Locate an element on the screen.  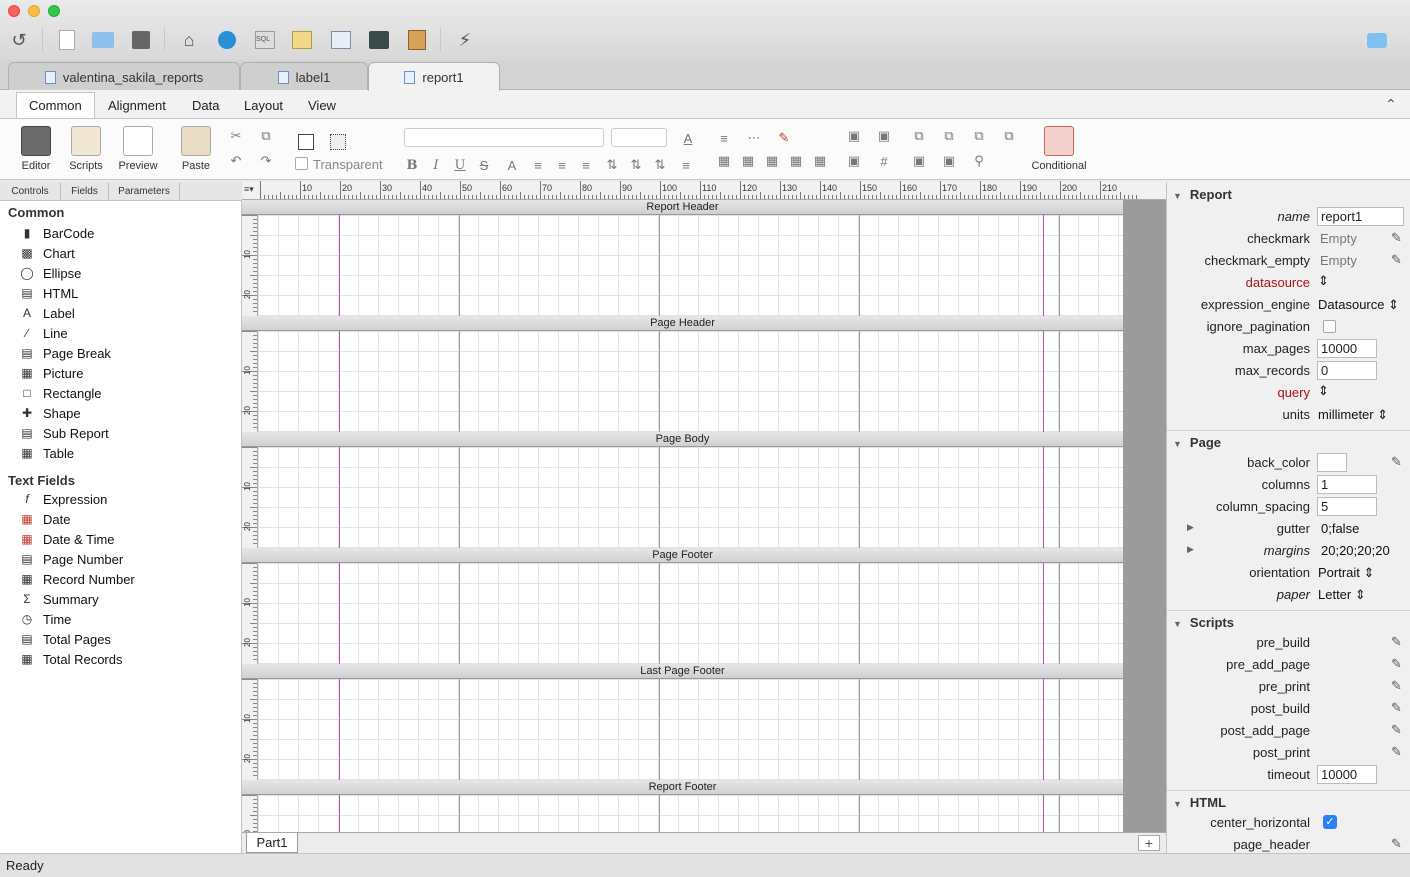
prop-columns-input: 1 is located at coordinates (1347, 484).